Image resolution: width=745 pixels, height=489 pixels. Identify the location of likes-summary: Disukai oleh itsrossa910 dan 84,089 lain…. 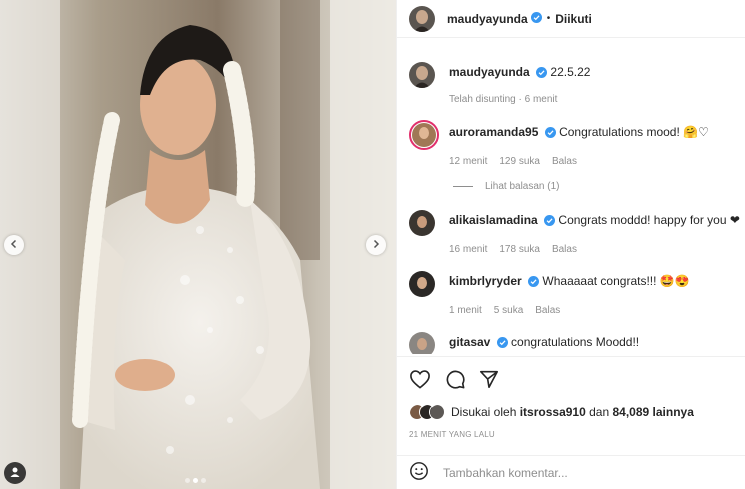
(571, 412).